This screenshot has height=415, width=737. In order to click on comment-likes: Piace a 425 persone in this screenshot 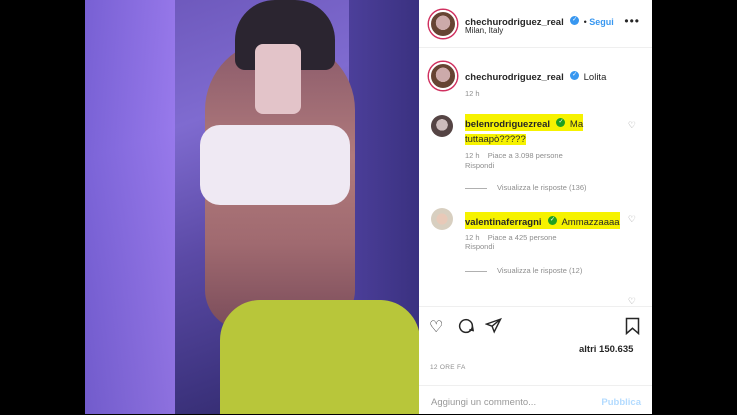, I will do `click(522, 237)`.